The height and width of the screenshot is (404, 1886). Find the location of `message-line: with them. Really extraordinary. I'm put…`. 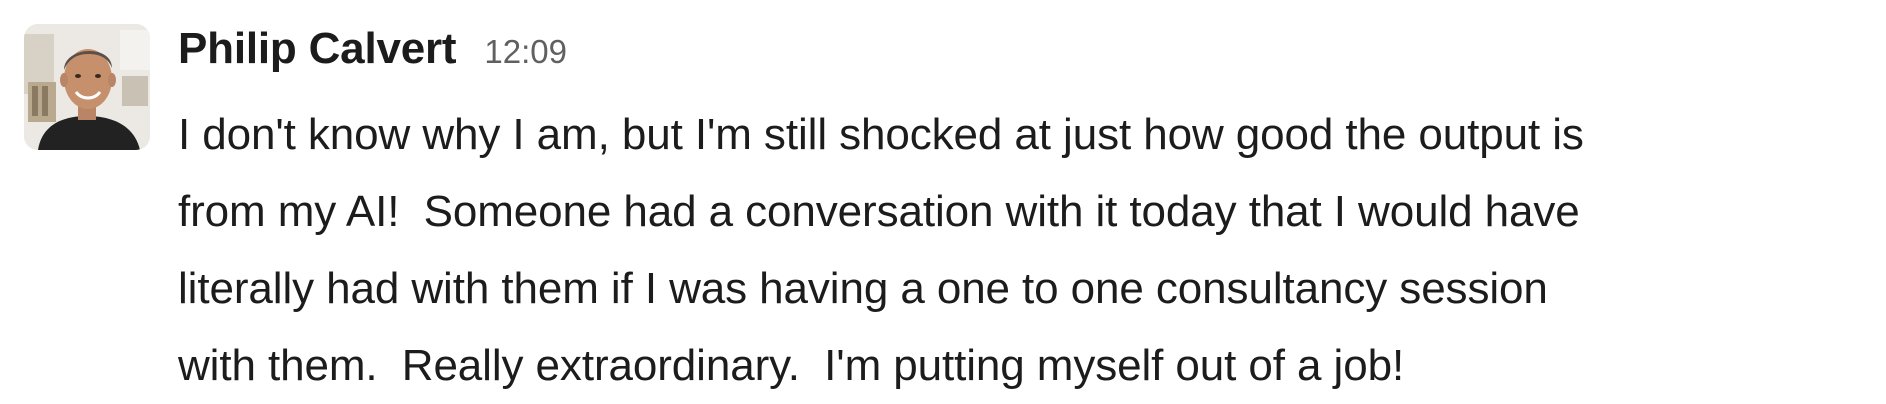

message-line: with them. Really extraordinary. I'm put… is located at coordinates (791, 365).